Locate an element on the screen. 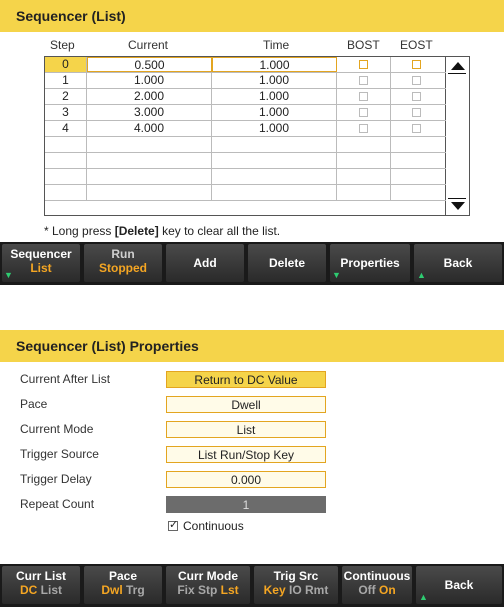  current-after-list-field: Return to DC Value is located at coordinates (246, 379).